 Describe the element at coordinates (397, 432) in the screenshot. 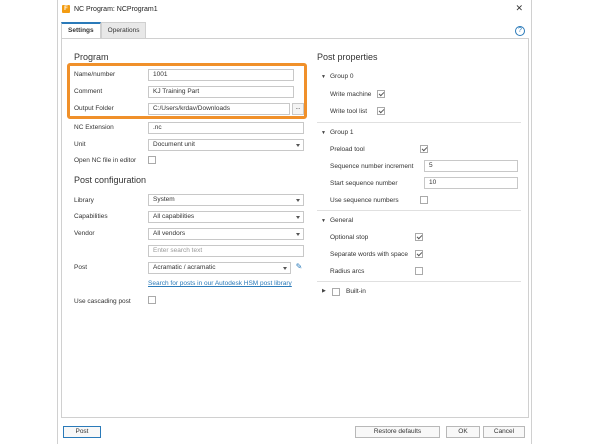

I see `restore-defaults-button: Restore defaults` at that location.